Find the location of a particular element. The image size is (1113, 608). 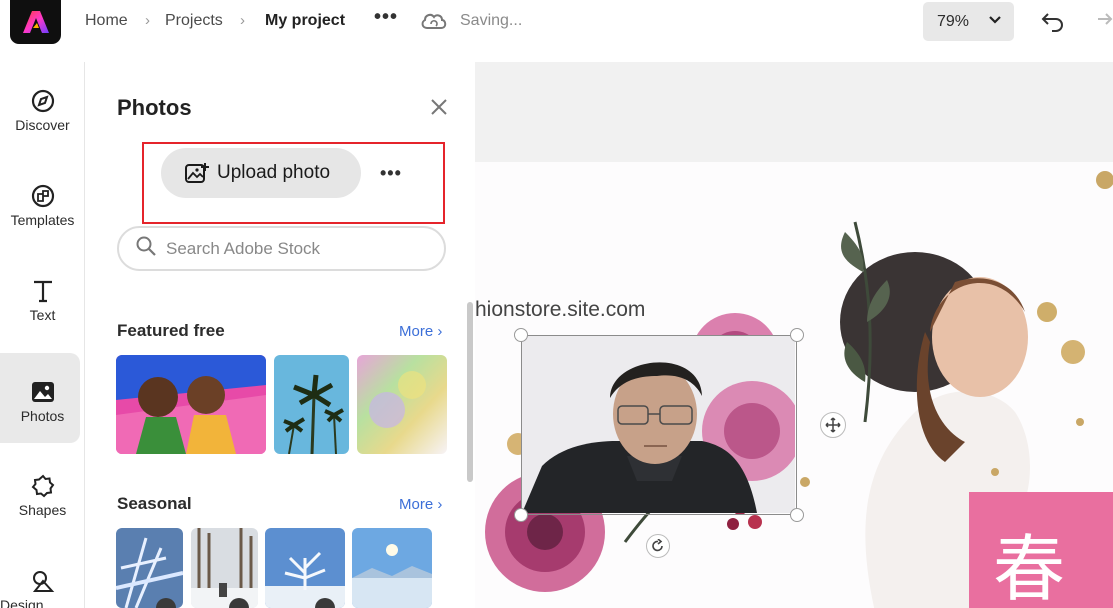

breadcrumb-projects: Projects is located at coordinates (194, 21).